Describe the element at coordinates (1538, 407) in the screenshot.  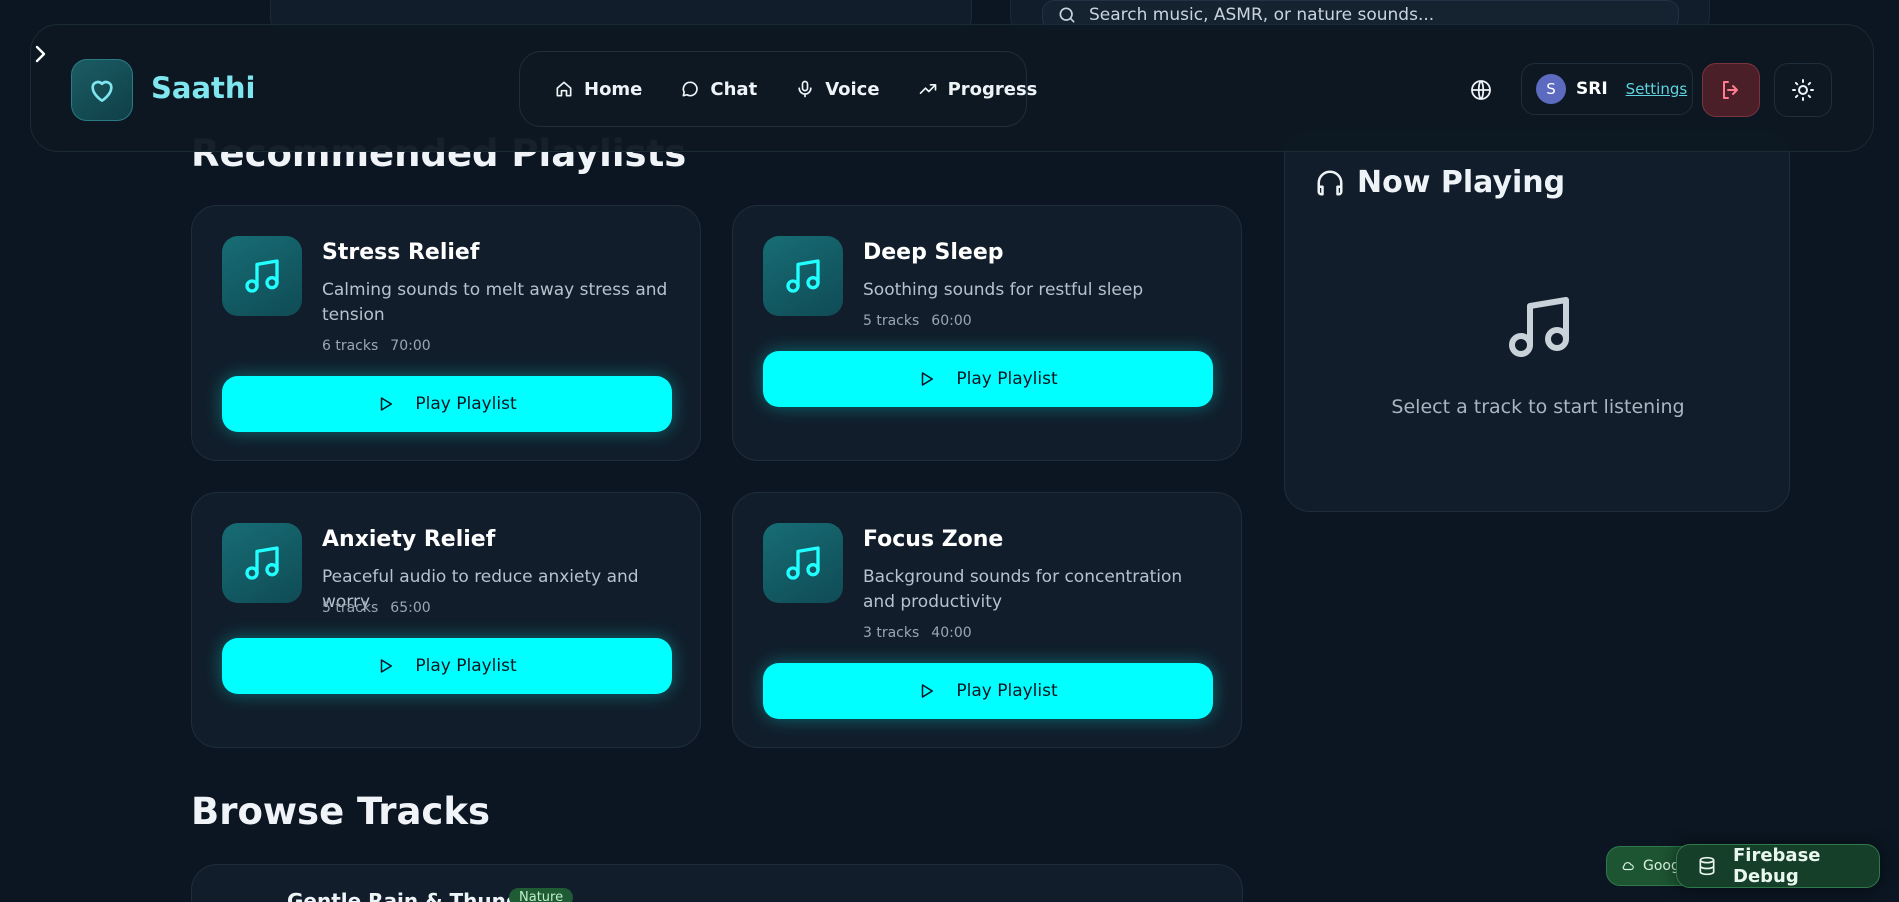
I see `now-playing-empty-message: Select a track to start listening` at that location.